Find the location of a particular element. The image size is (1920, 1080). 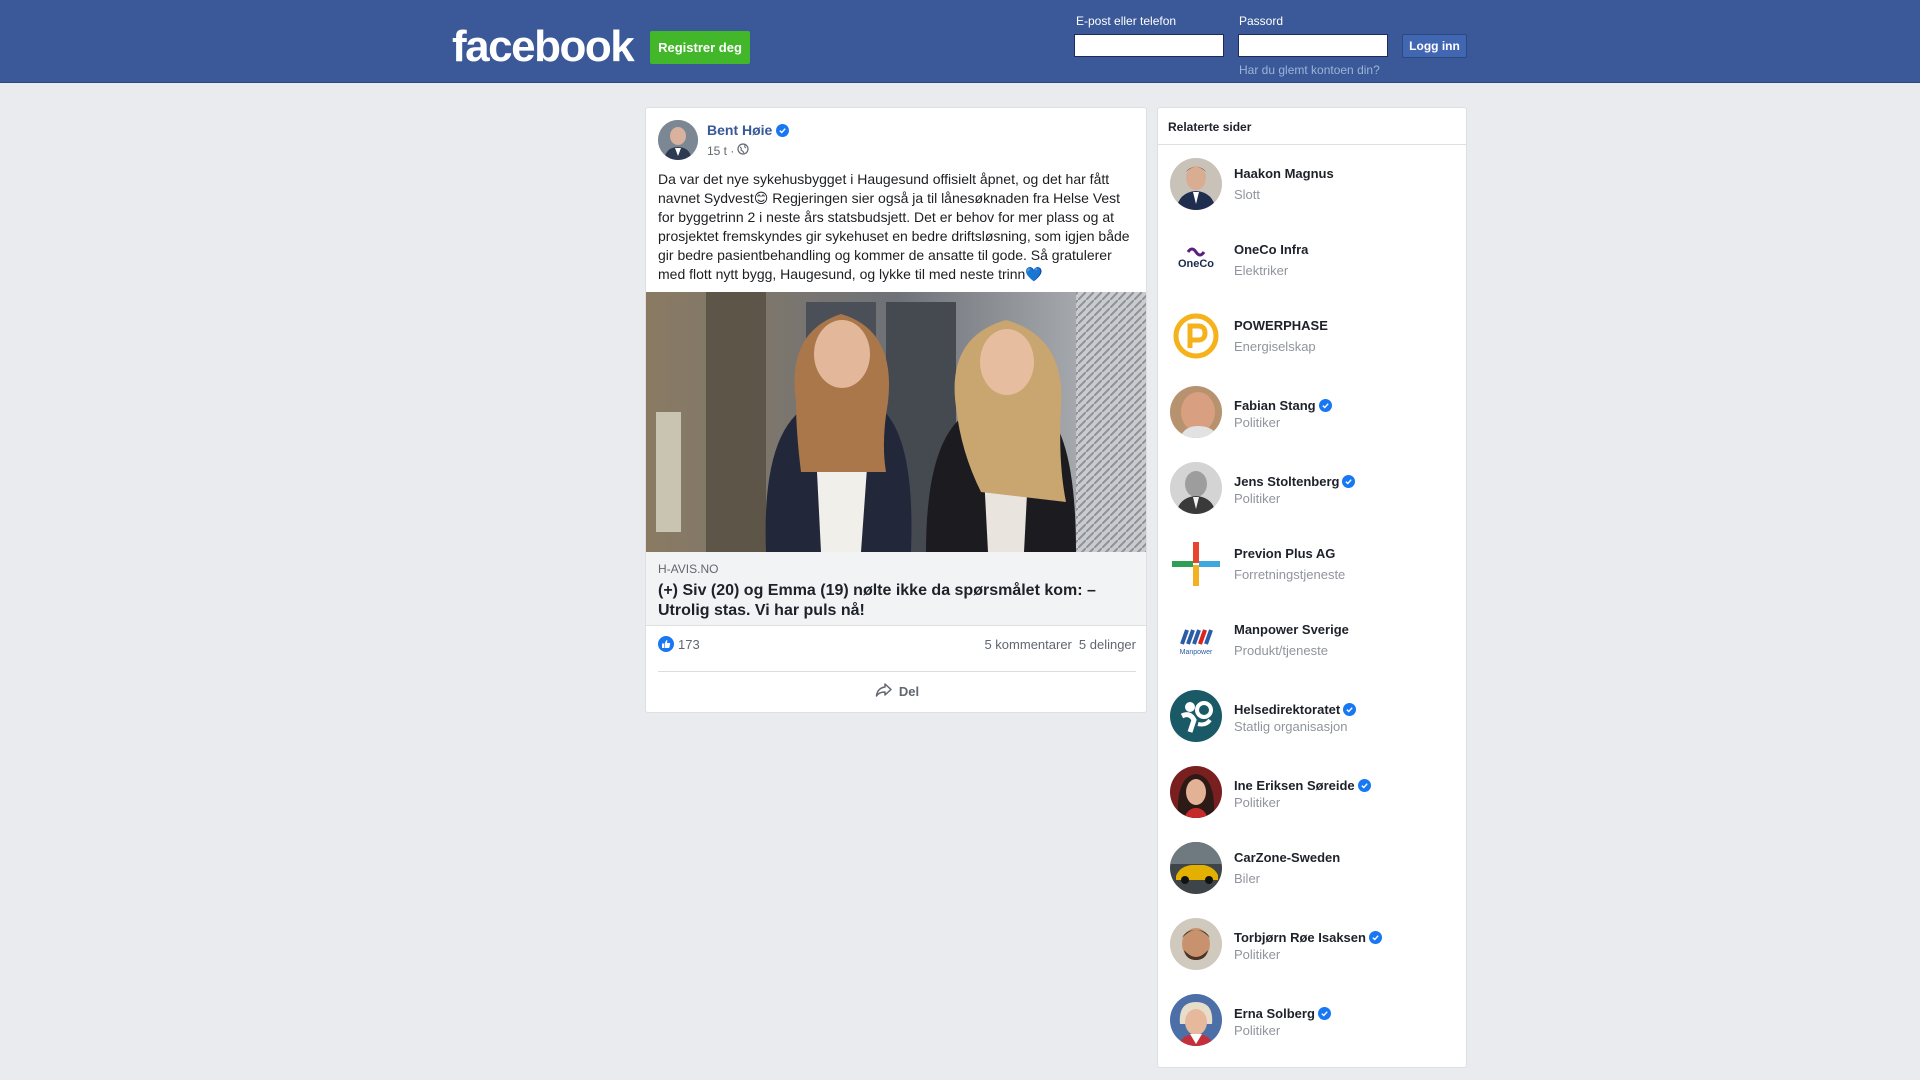

post-author: Bent Høie is located at coordinates (748, 130).